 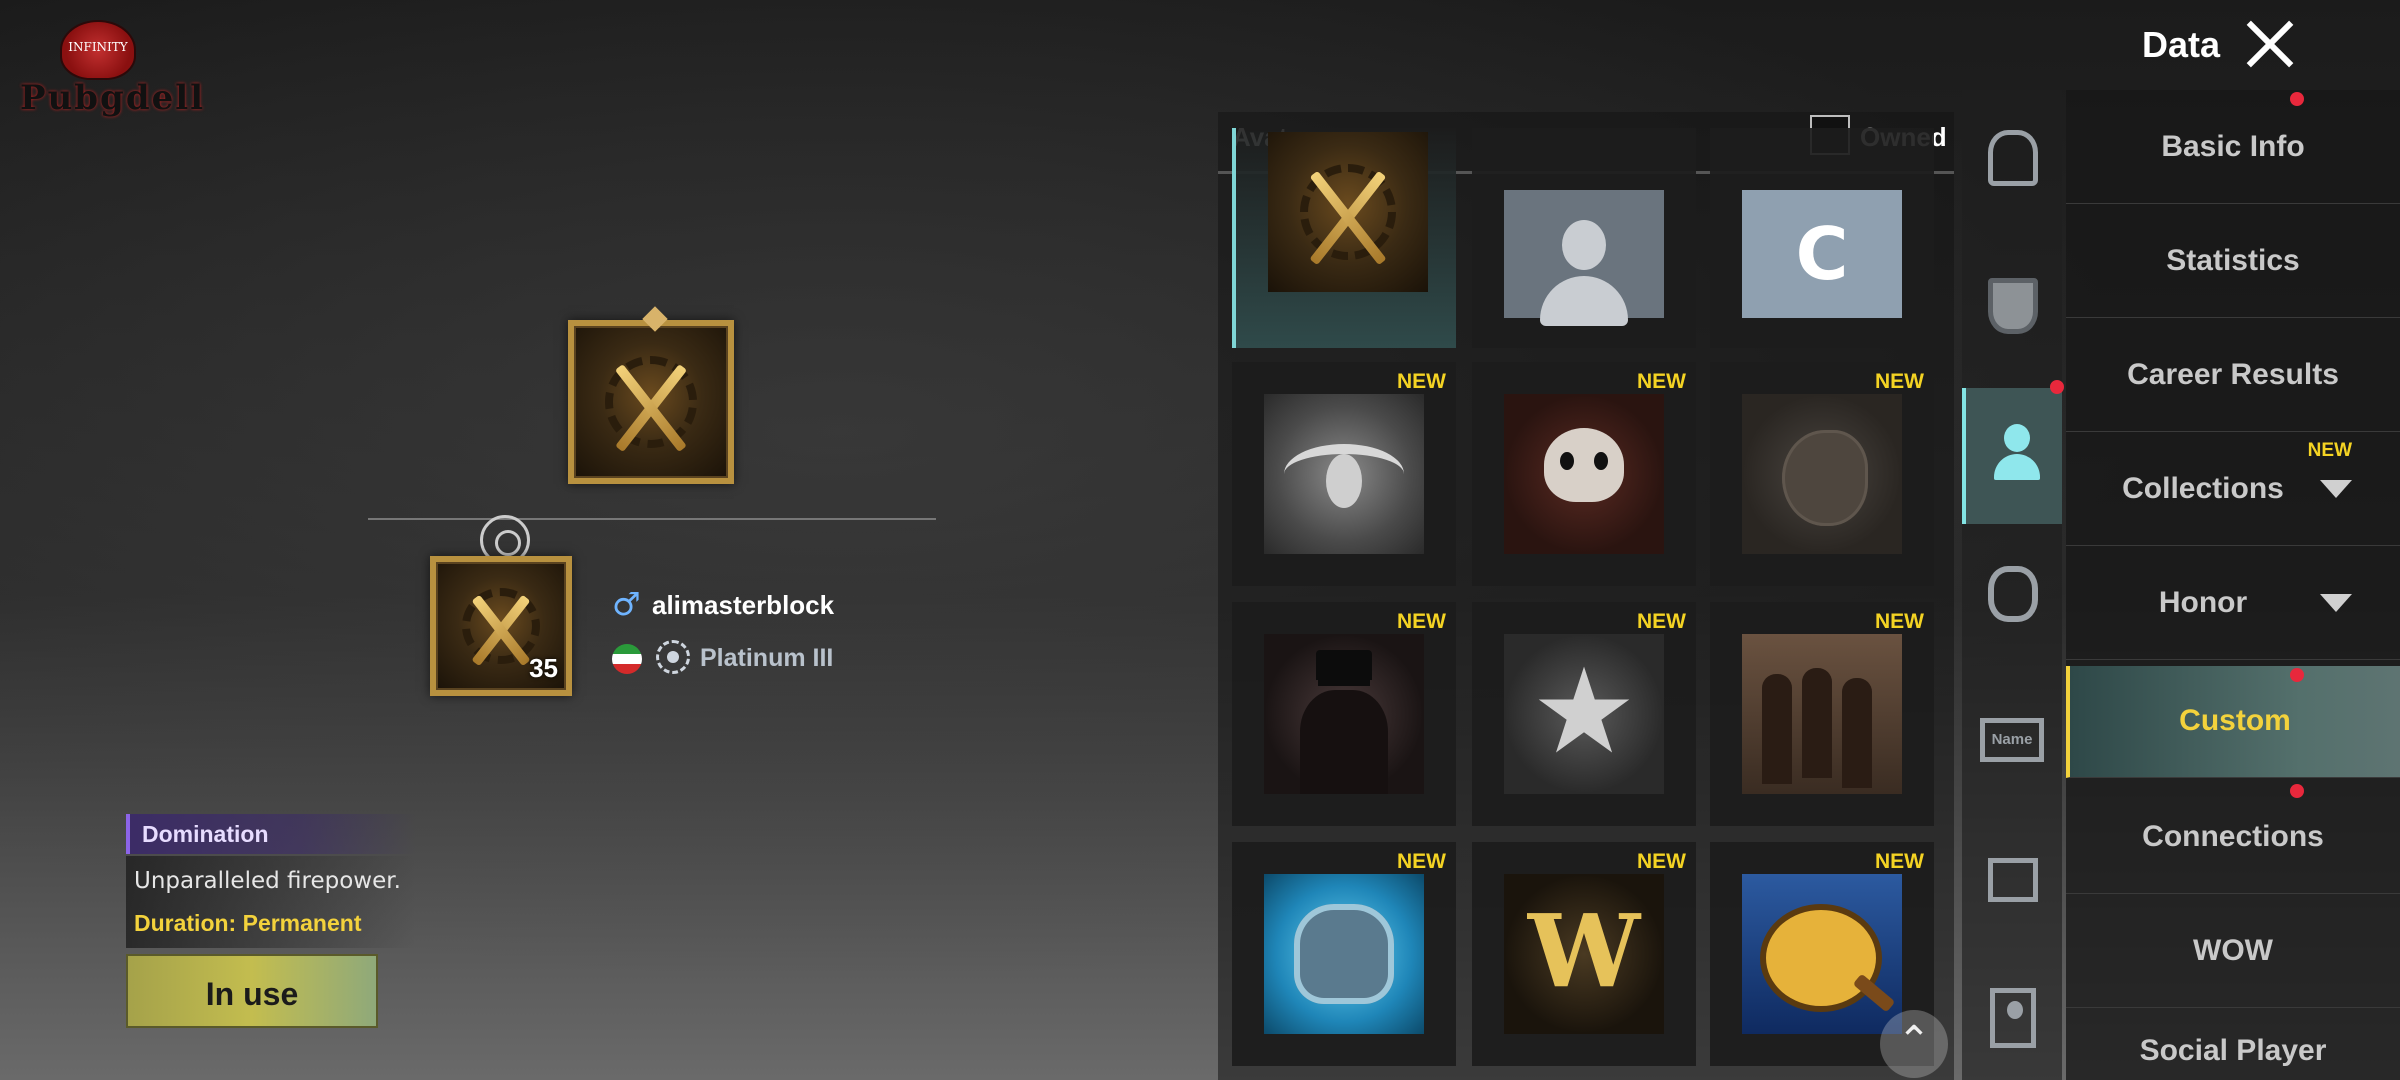 I want to click on avatar-tile-squad: NEW, so click(x=1822, y=714).